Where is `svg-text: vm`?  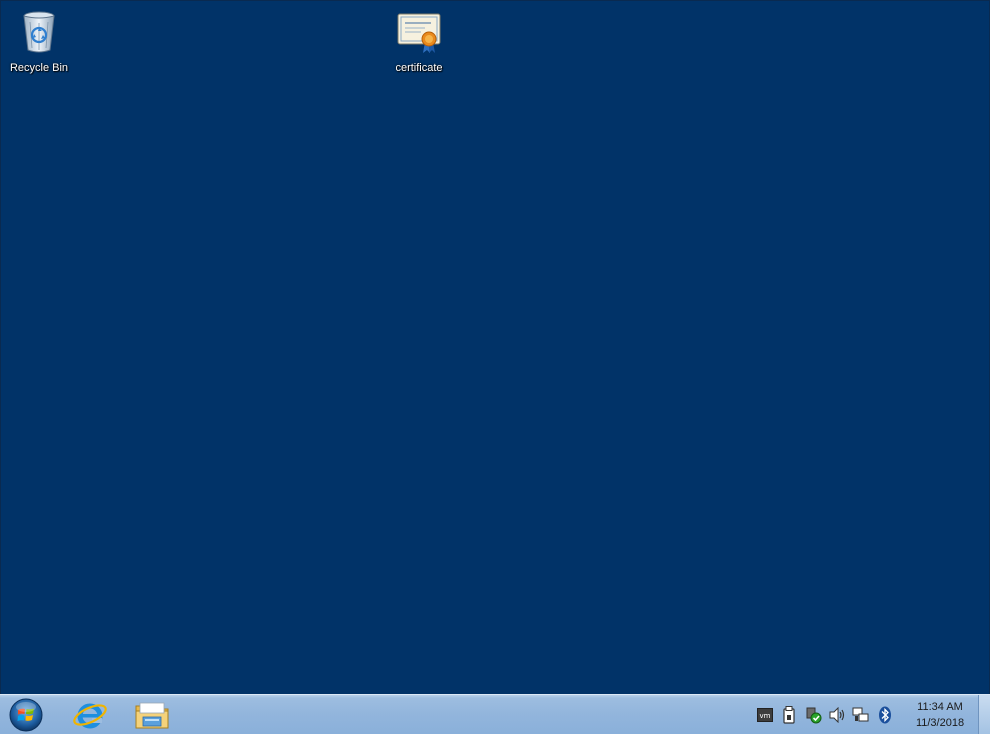
svg-text: vm is located at coordinates (765, 716).